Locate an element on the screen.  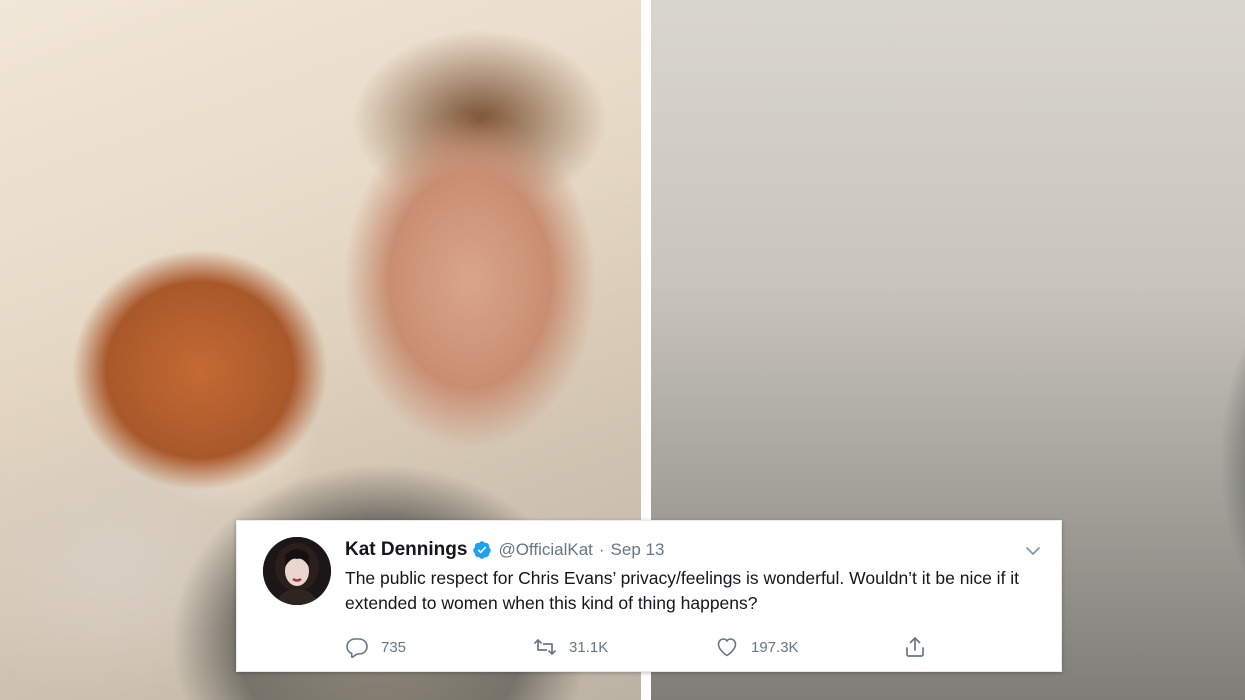
avatar-portrait is located at coordinates (297, 571).